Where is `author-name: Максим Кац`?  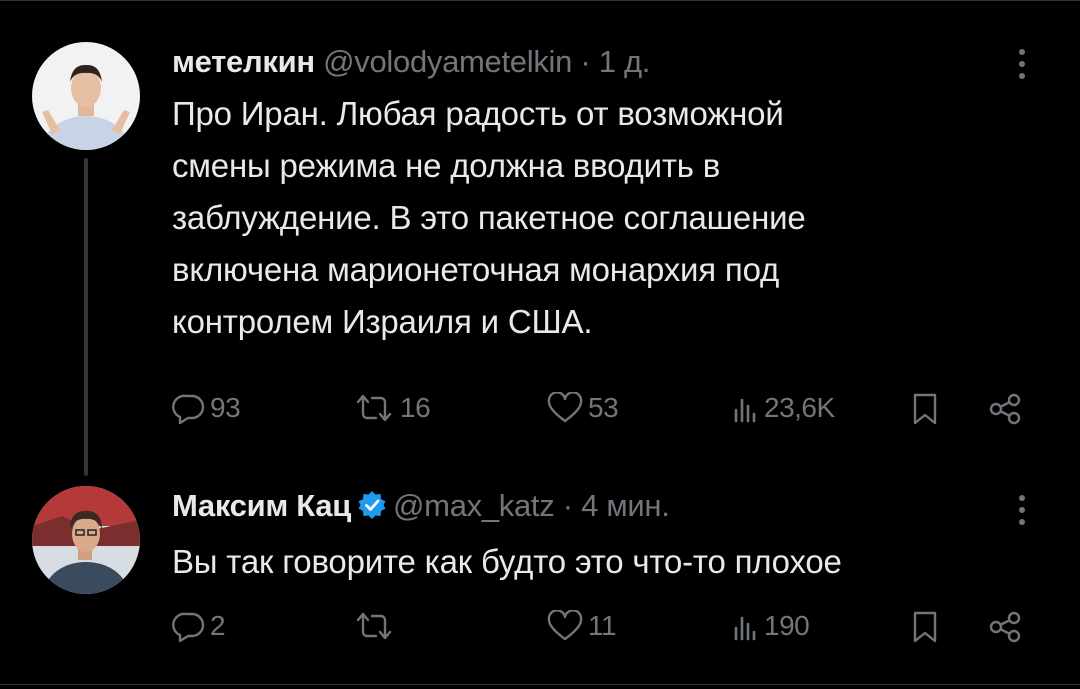
author-name: Максим Кац is located at coordinates (261, 505).